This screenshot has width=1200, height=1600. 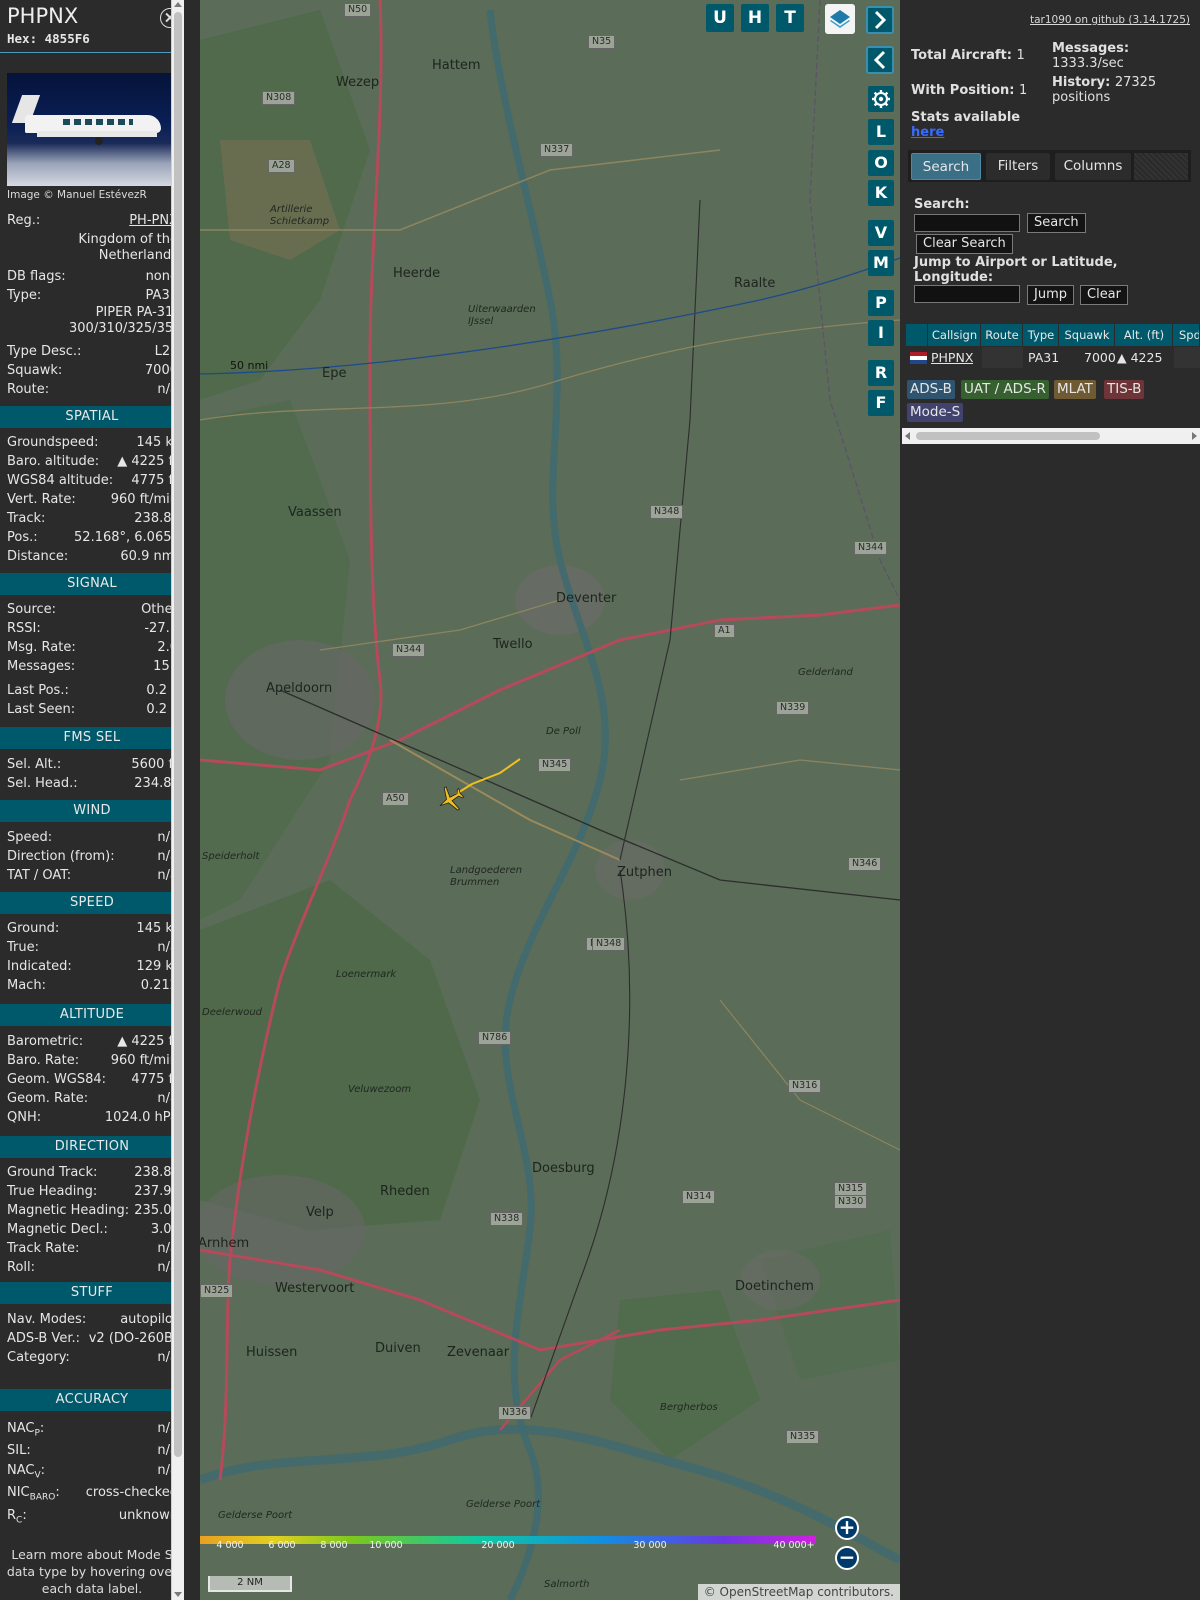 What do you see at coordinates (38, 556) in the screenshot?
I see `info-row-label: Distance:` at bounding box center [38, 556].